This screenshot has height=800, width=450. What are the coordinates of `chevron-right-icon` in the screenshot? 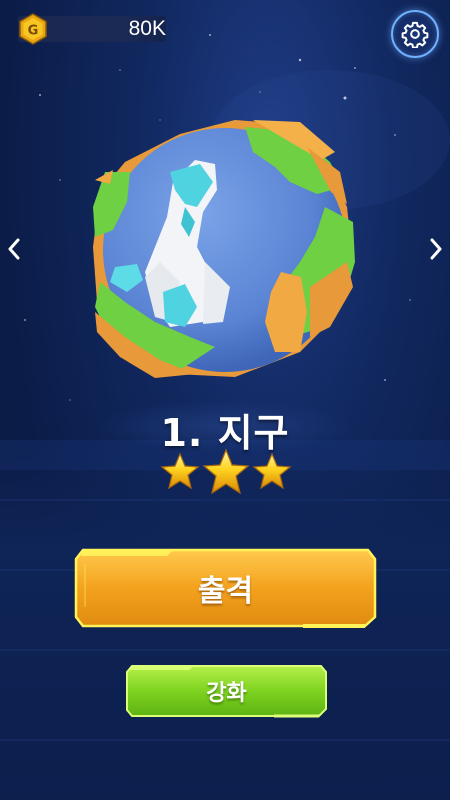 It's located at (436, 249).